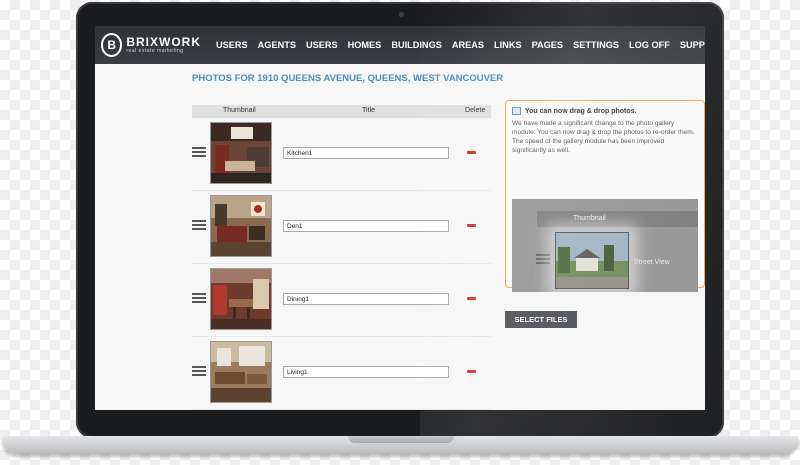  Describe the element at coordinates (401, 14) in the screenshot. I see `camera-icon` at that location.